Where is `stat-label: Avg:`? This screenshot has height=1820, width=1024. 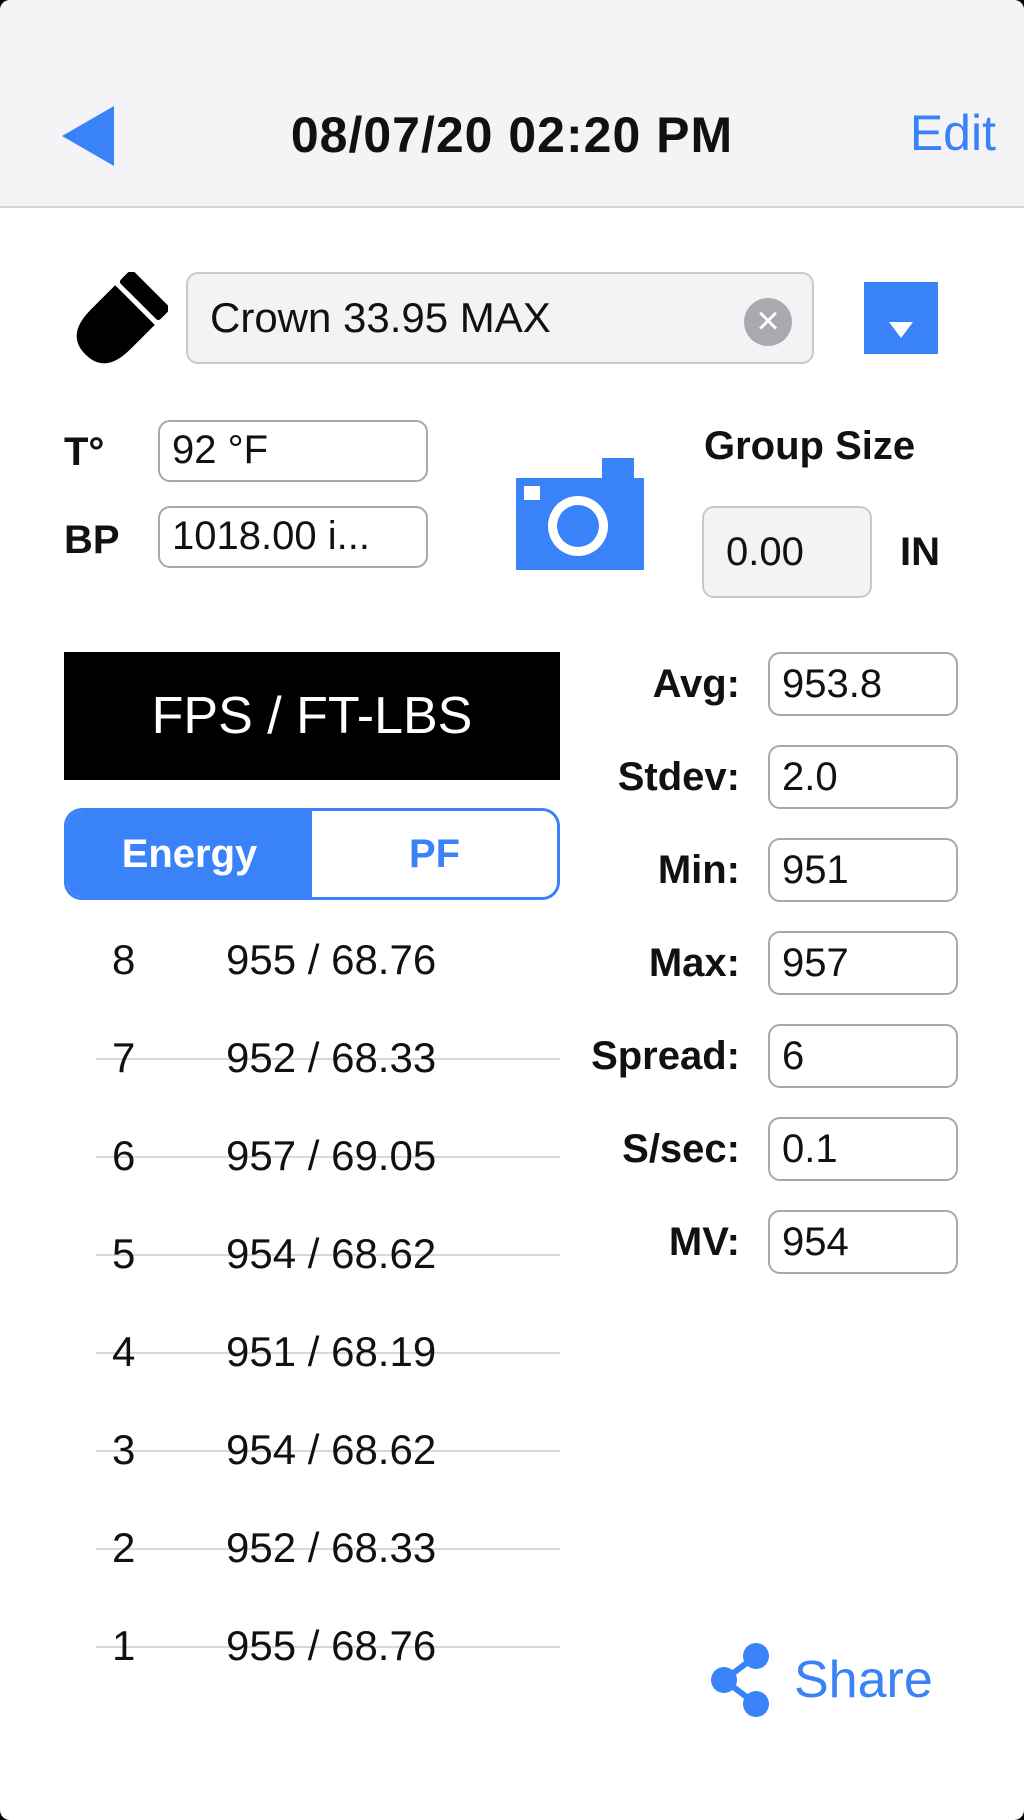
stat-label: Avg: is located at coordinates (696, 684).